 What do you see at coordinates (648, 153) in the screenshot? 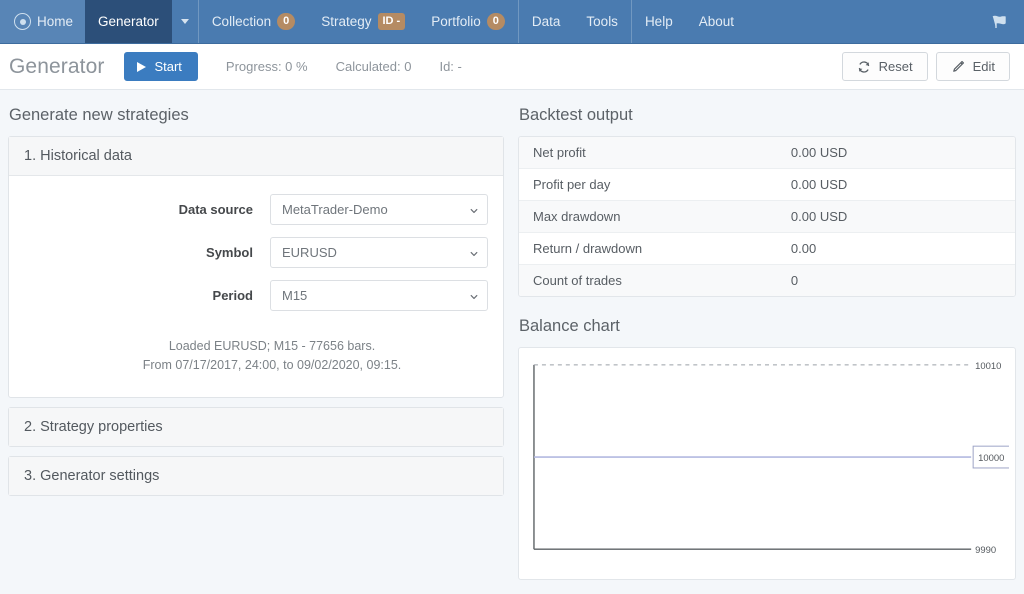
I see `net-profit-label: Net profit` at bounding box center [648, 153].